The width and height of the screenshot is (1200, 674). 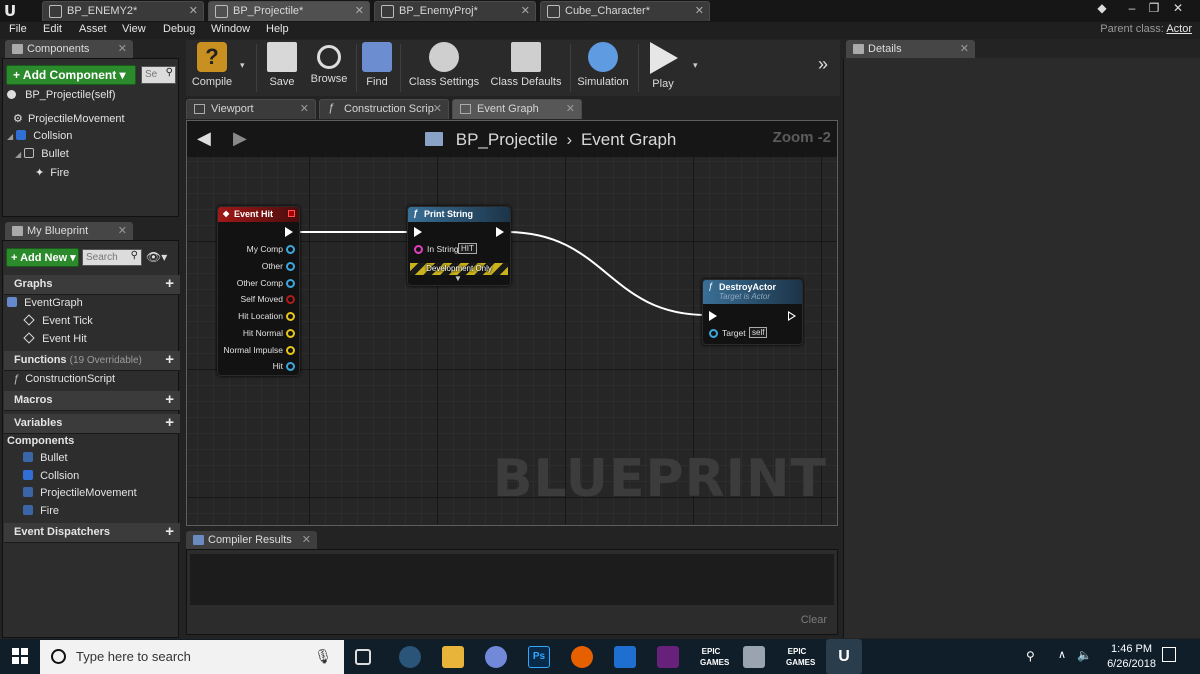 What do you see at coordinates (625, 657) in the screenshot?
I see `app-icon` at bounding box center [625, 657].